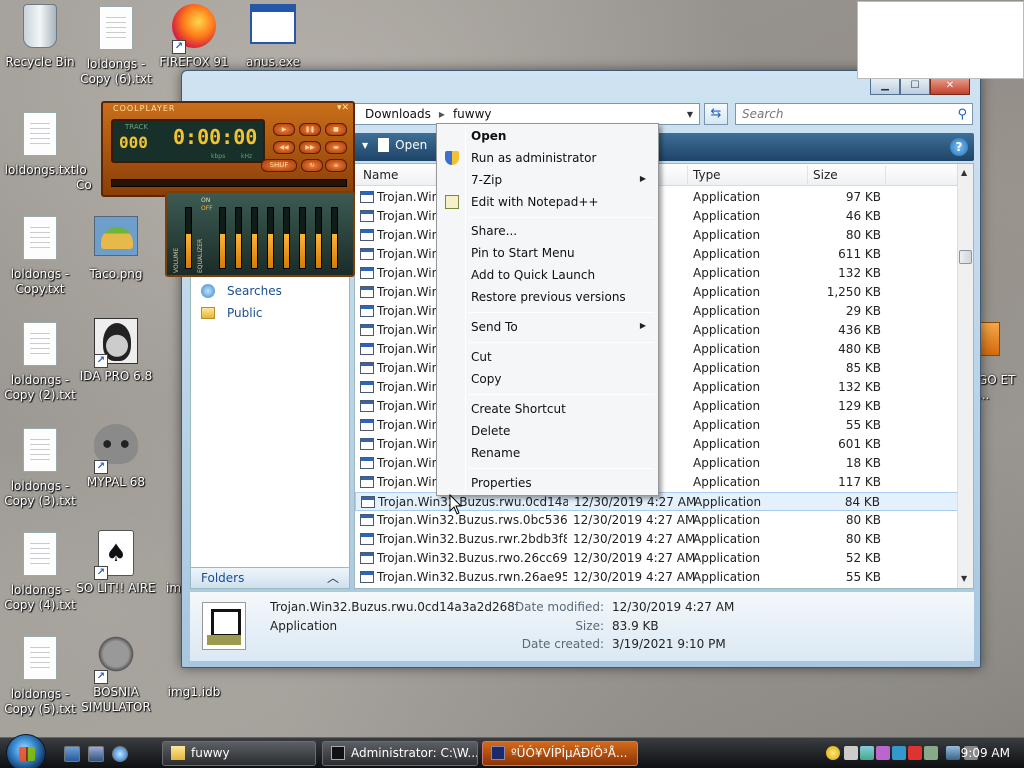 The height and width of the screenshot is (768, 1024). What do you see at coordinates (962, 115) in the screenshot?
I see `search-icon: ⚲` at bounding box center [962, 115].